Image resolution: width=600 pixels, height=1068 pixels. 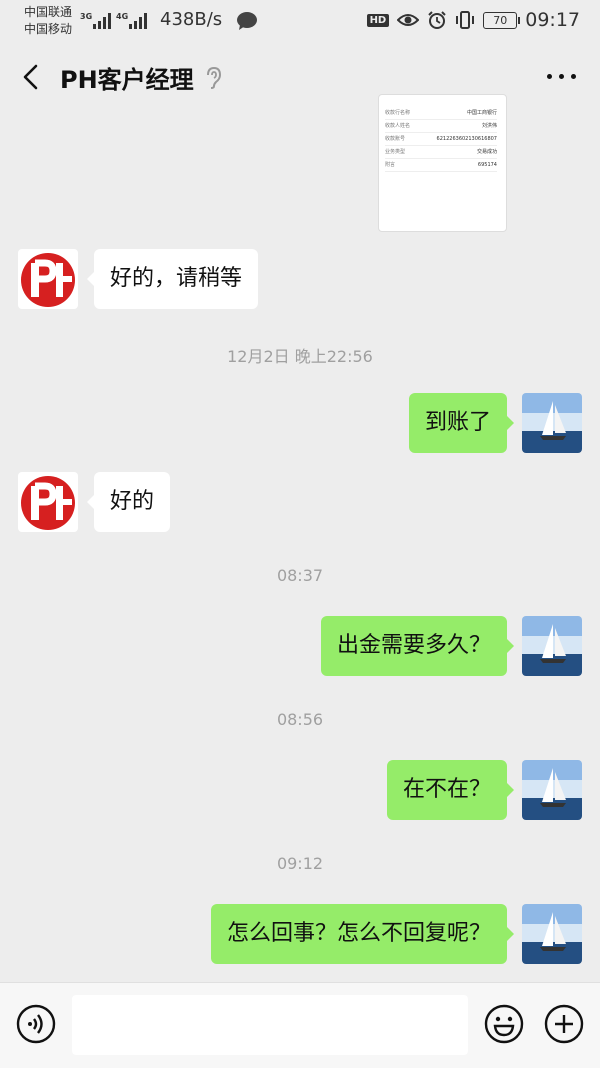 What do you see at coordinates (122, 16) in the screenshot?
I see `net-4g-label: 4G` at bounding box center [122, 16].